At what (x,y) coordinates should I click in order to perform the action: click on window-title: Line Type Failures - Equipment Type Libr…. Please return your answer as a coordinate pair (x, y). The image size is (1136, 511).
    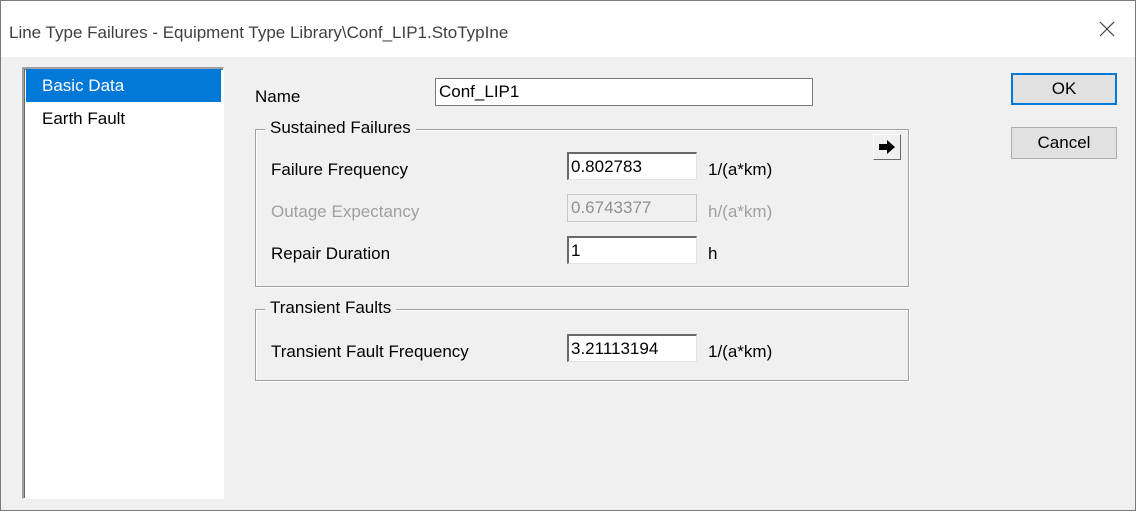
    Looking at the image, I should click on (259, 32).